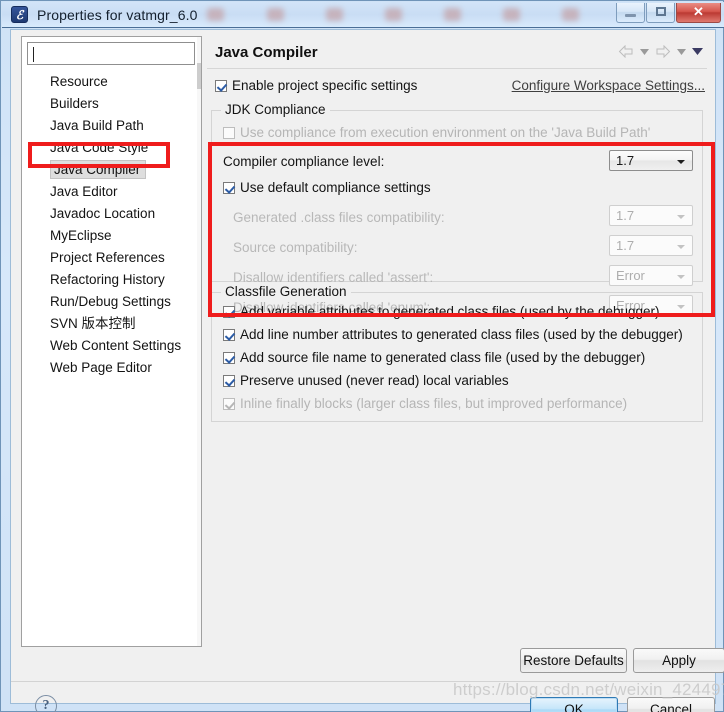 The width and height of the screenshot is (724, 712). I want to click on sidebar-item-label: Javadoc Location, so click(103, 213).